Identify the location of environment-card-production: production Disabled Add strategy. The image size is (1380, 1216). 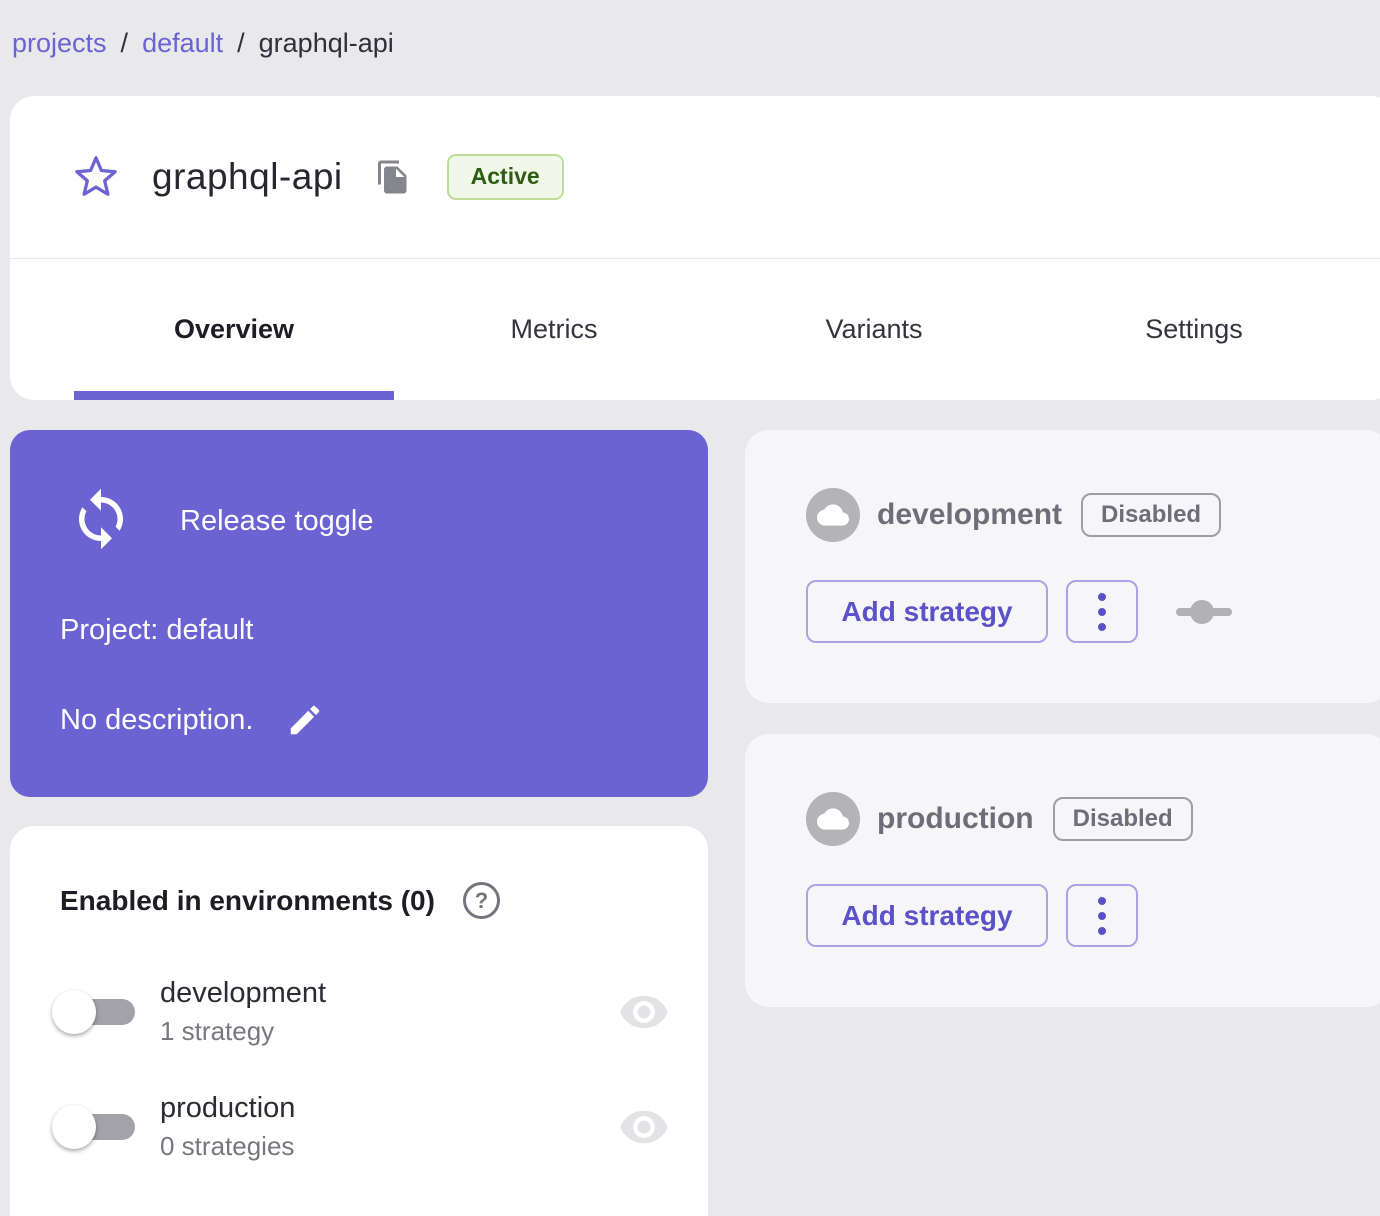
(1062, 870).